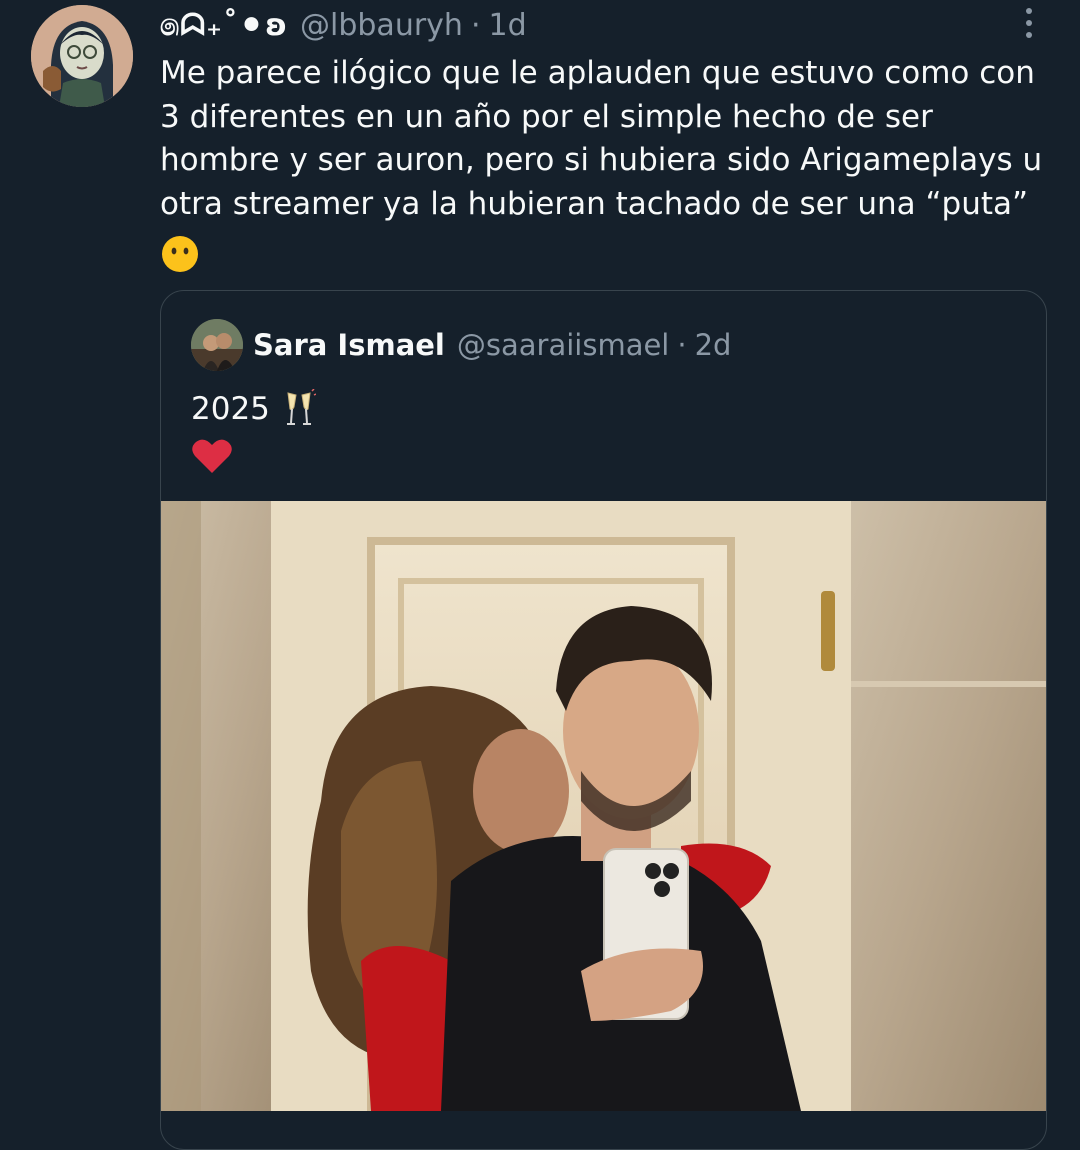 The image size is (1080, 1150). What do you see at coordinates (507, 25) in the screenshot?
I see `tweet-timestamp: 1d` at bounding box center [507, 25].